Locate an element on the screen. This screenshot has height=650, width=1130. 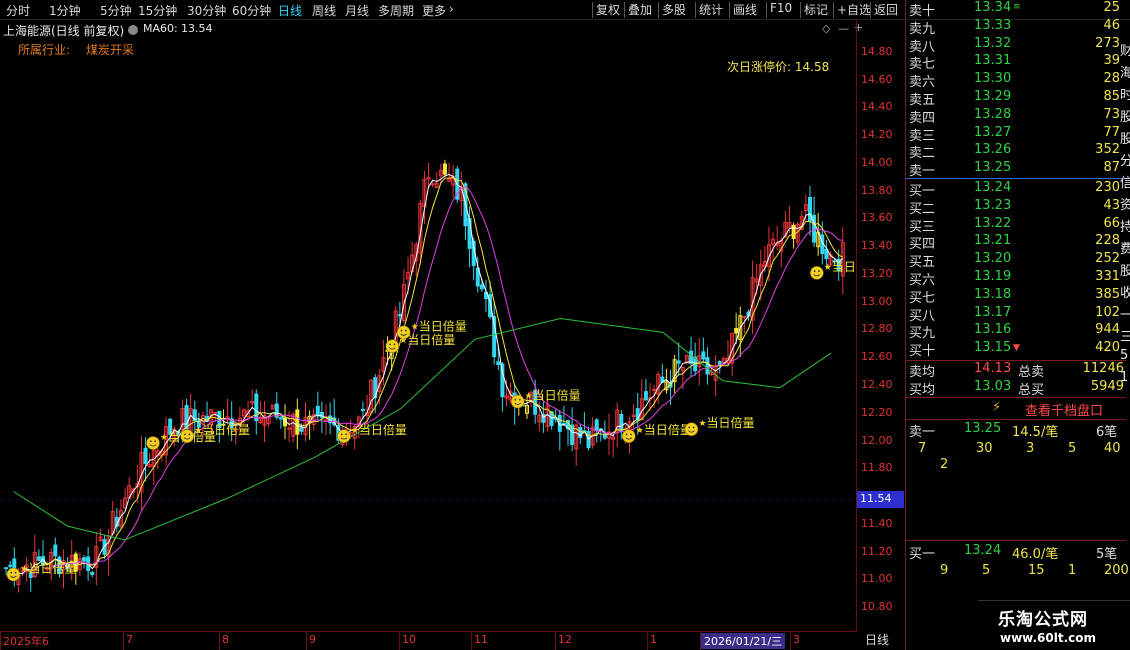
bid-level-volume: 66 is located at coordinates (1111, 223).